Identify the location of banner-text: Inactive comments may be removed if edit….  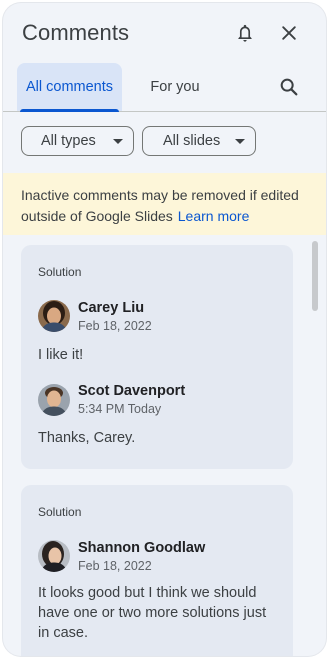
(160, 205).